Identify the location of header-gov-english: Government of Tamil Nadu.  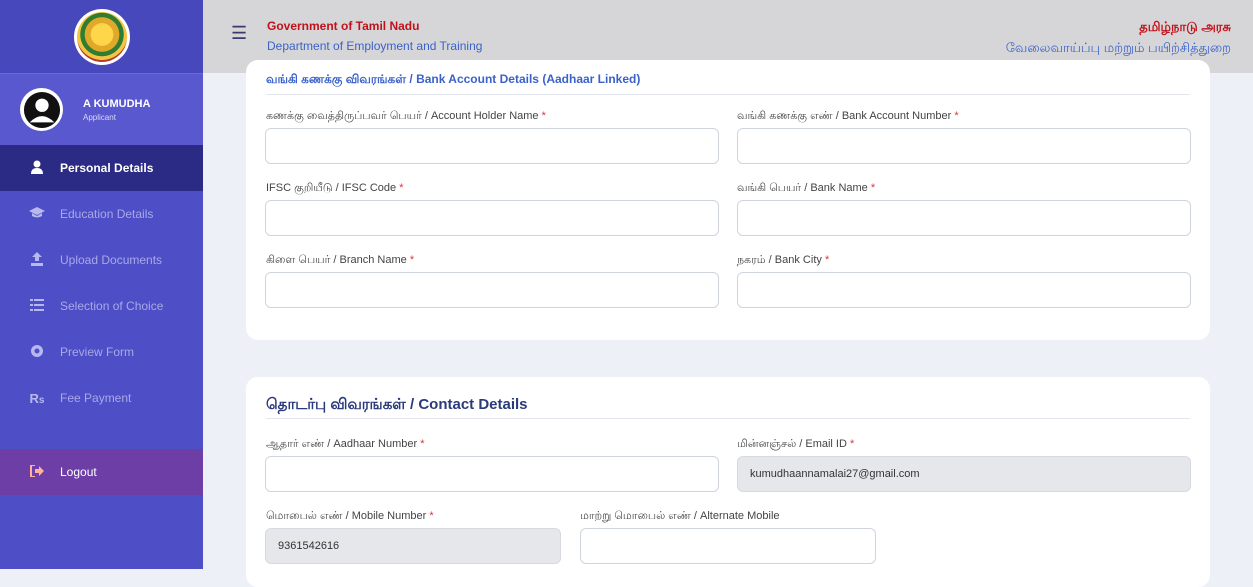
(343, 26).